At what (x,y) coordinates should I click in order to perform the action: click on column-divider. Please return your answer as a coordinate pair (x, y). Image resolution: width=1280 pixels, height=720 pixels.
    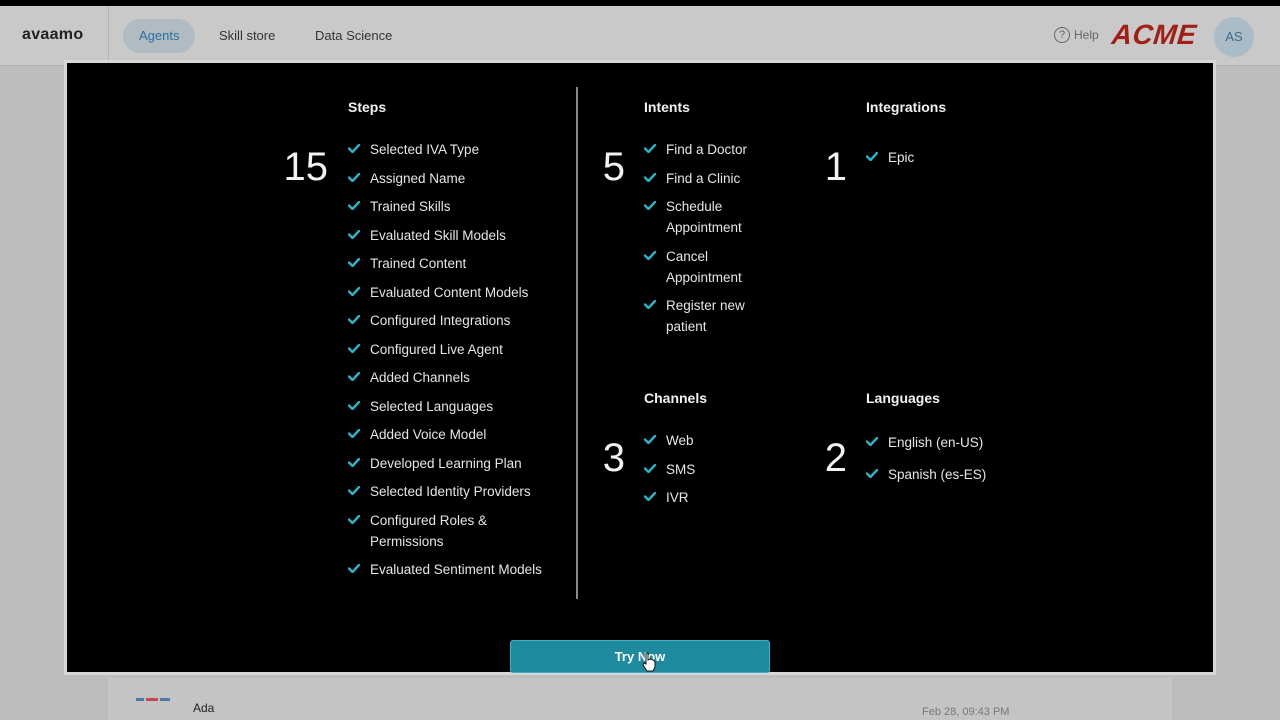
    Looking at the image, I should click on (577, 343).